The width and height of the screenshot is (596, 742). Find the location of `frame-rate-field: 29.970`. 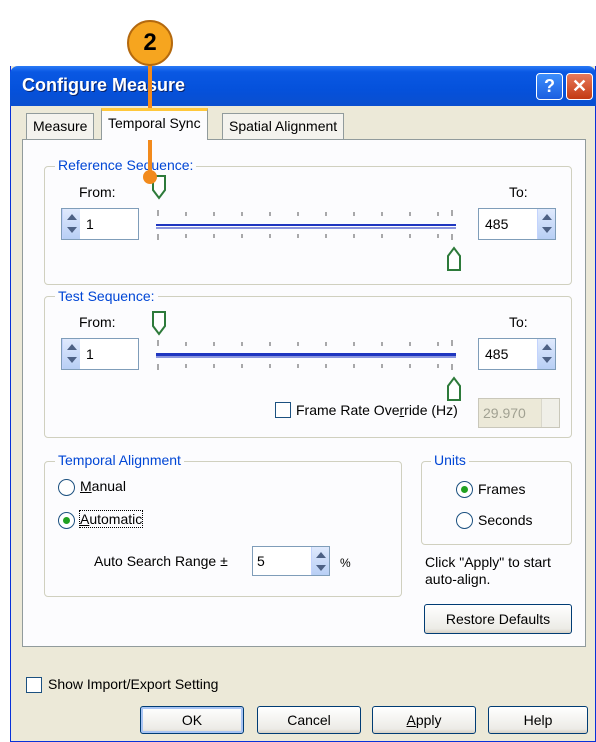

frame-rate-field: 29.970 is located at coordinates (519, 413).